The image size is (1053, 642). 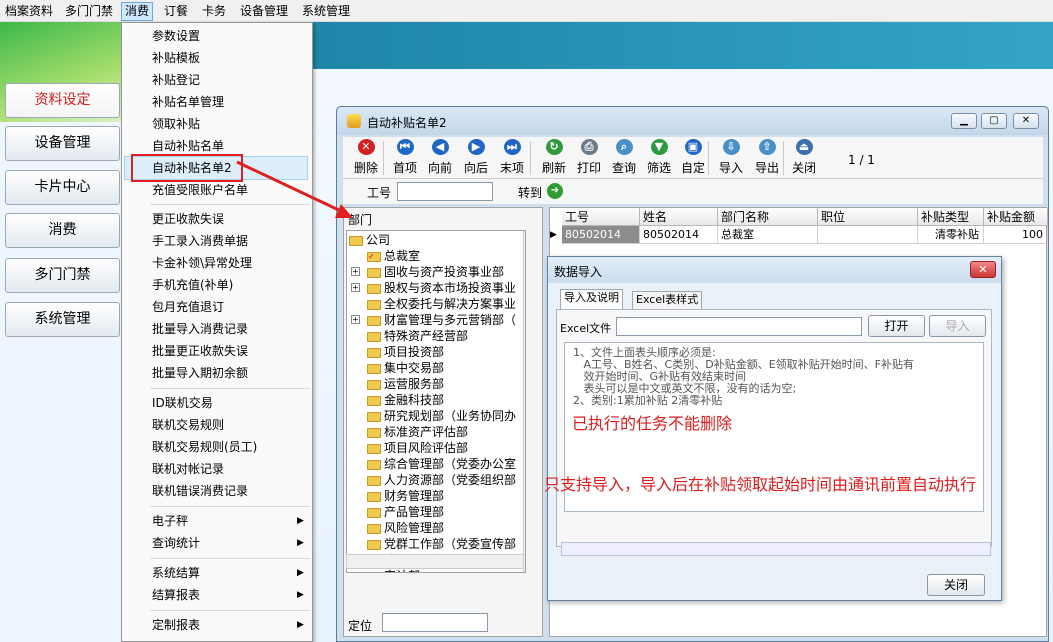 What do you see at coordinates (176, 573) in the screenshot?
I see `dropdown-submenu: 系统结算` at bounding box center [176, 573].